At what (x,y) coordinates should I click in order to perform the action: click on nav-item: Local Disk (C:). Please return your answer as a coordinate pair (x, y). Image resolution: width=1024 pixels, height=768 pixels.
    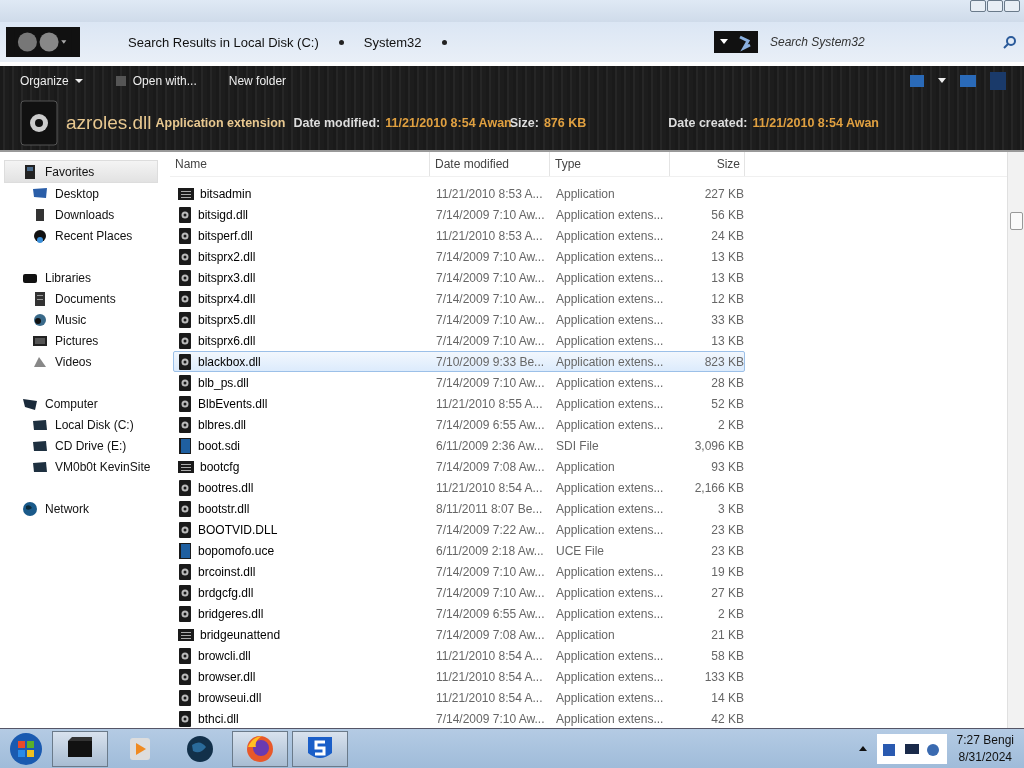
    Looking at the image, I should click on (85, 424).